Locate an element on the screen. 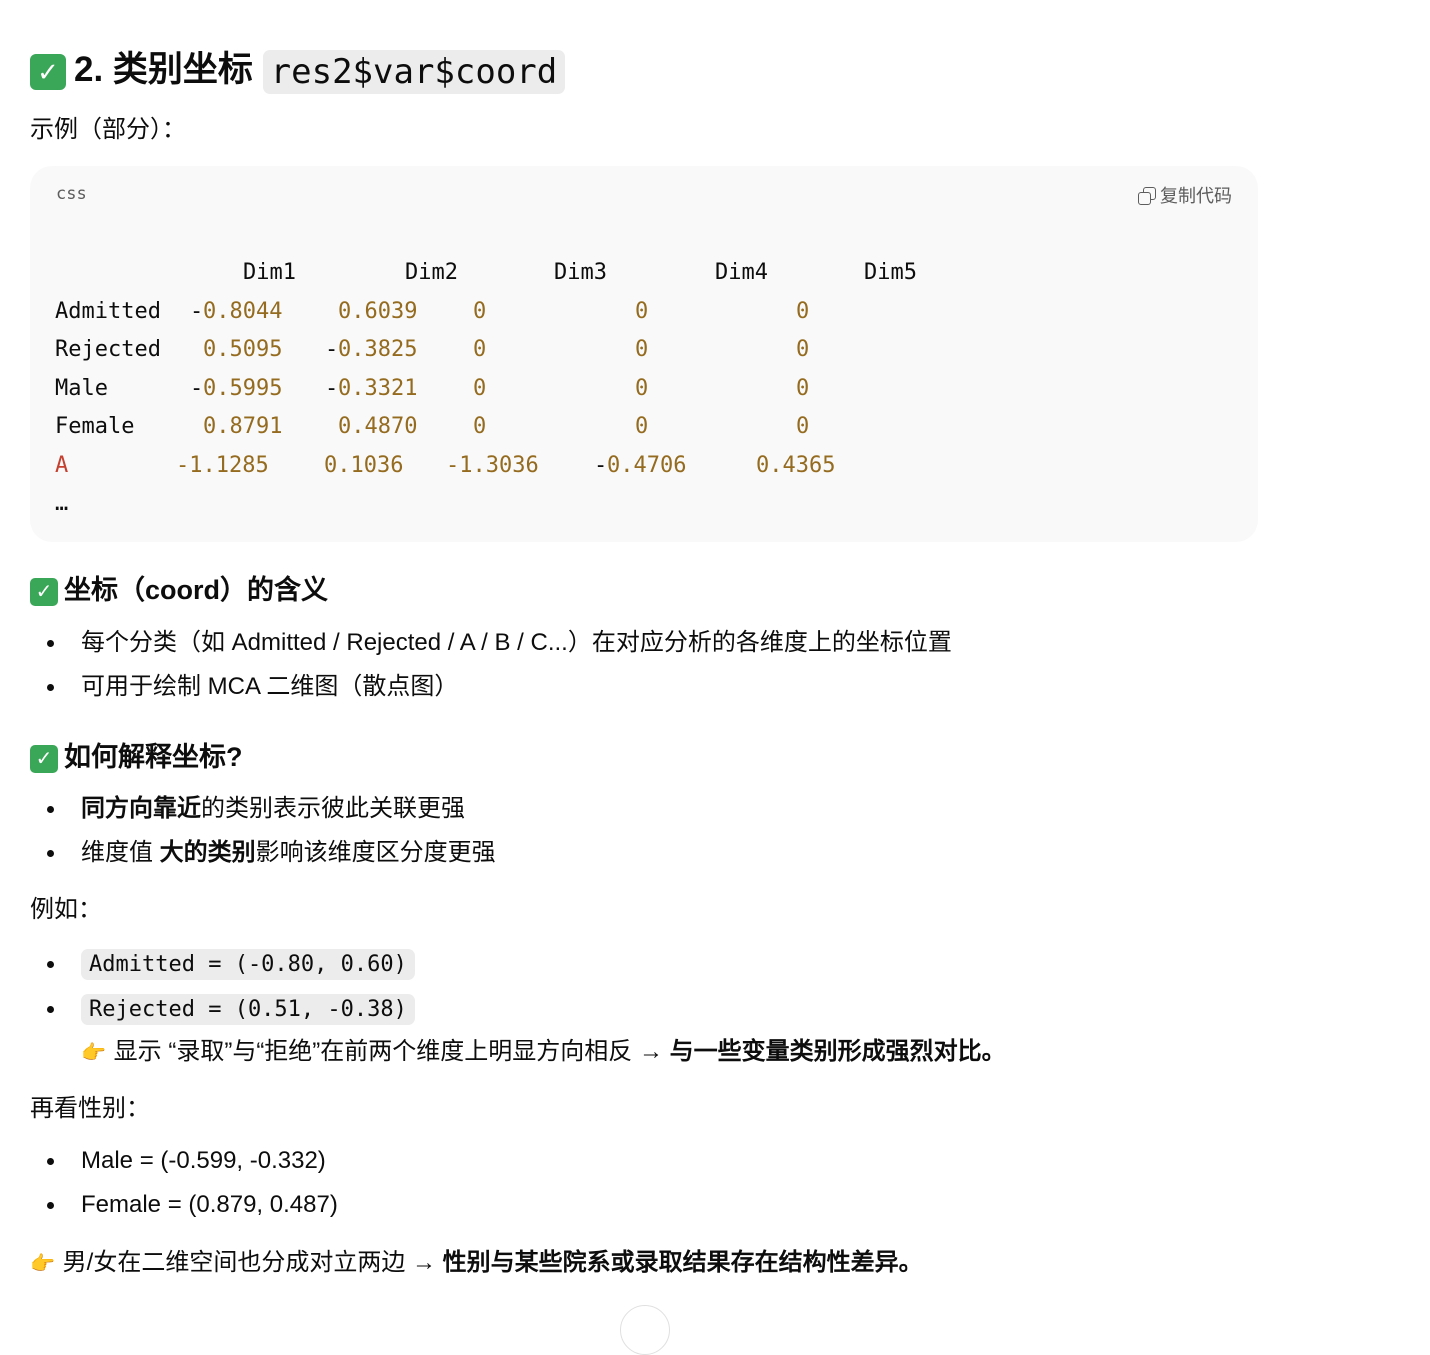 Image resolution: width=1430 pixels, height=1355 pixels. value: 0.4870 is located at coordinates (378, 426).